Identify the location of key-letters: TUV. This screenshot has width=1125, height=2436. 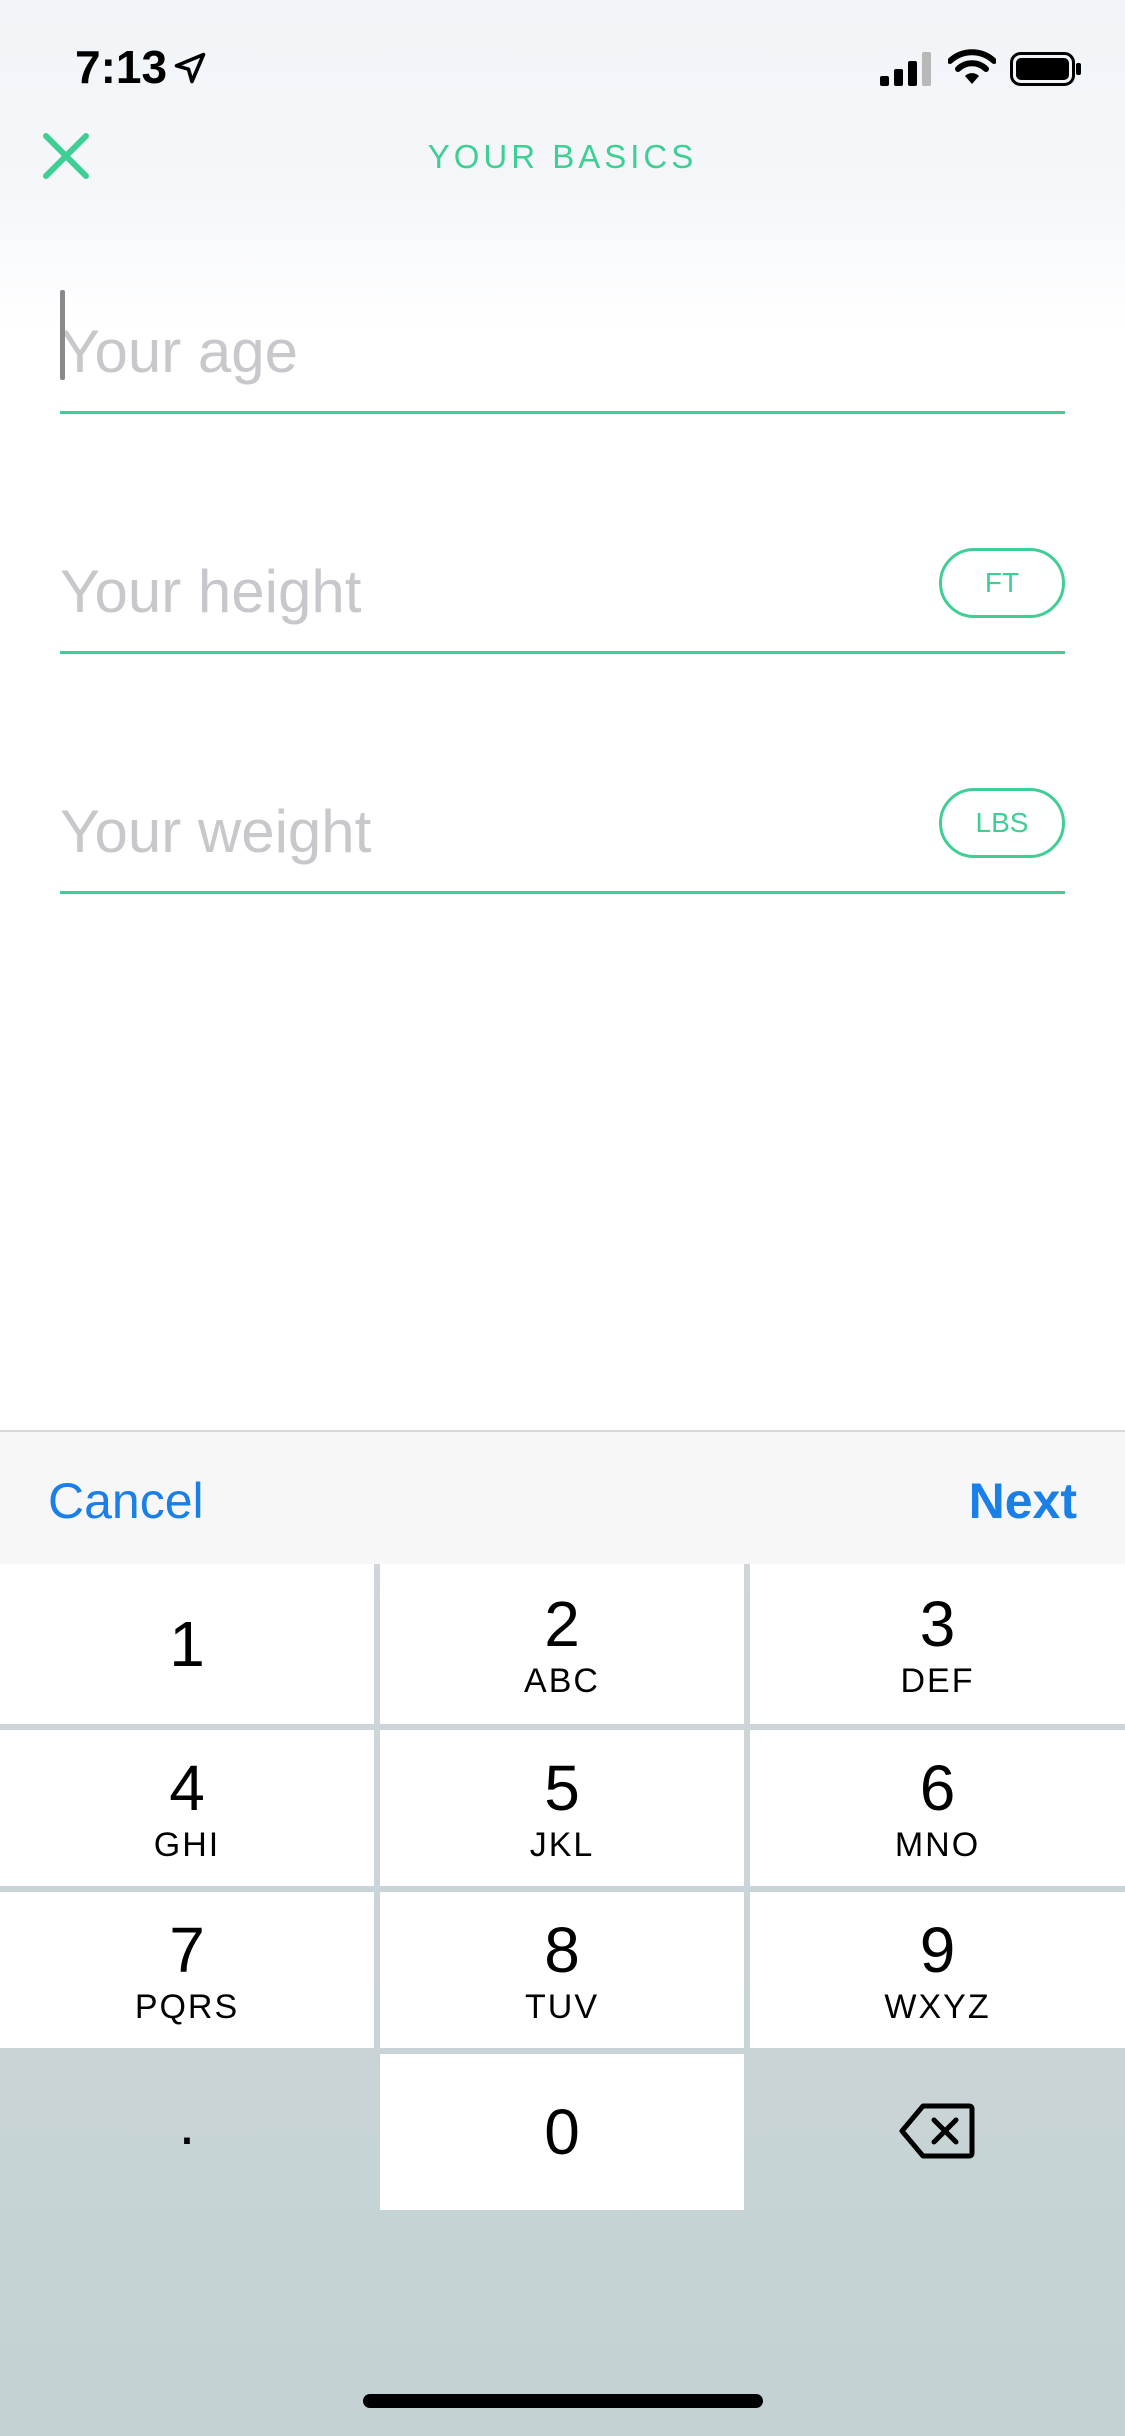
(562, 2007).